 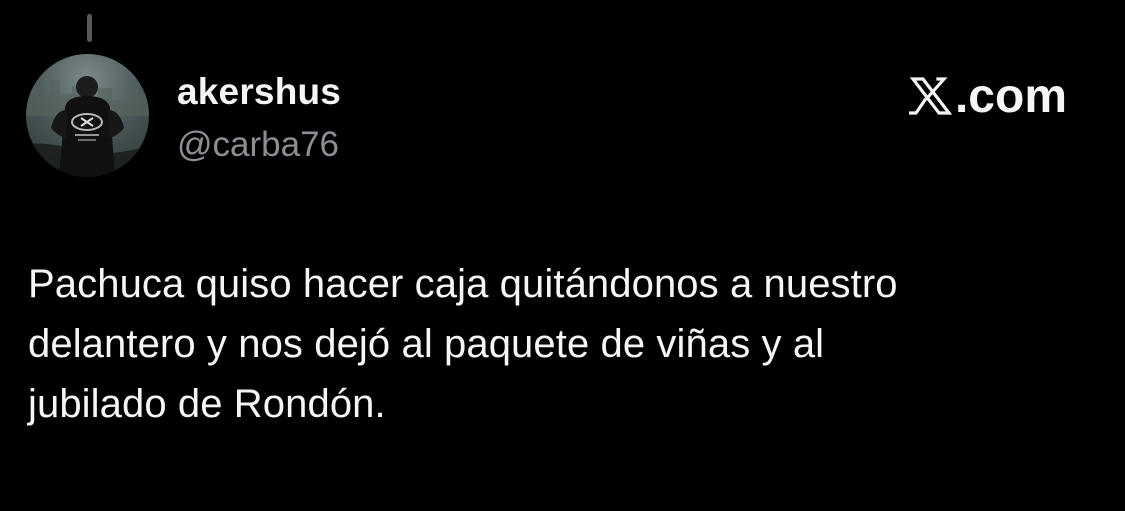 What do you see at coordinates (89, 28) in the screenshot?
I see `thread-line` at bounding box center [89, 28].